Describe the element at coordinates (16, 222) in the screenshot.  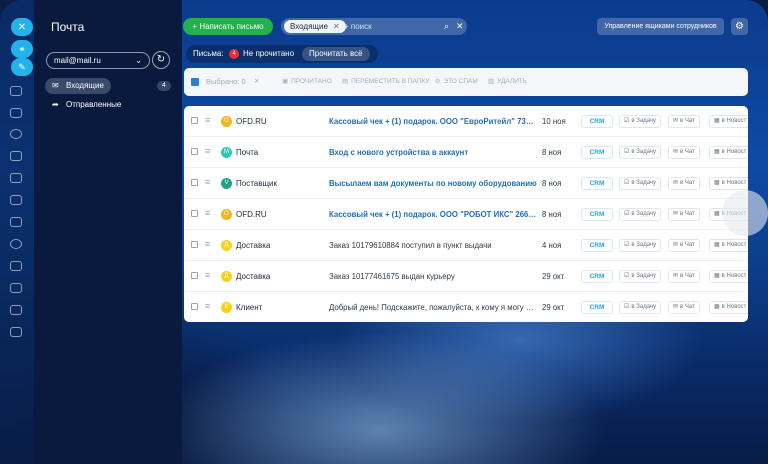
I see `mail-rail-icon` at that location.